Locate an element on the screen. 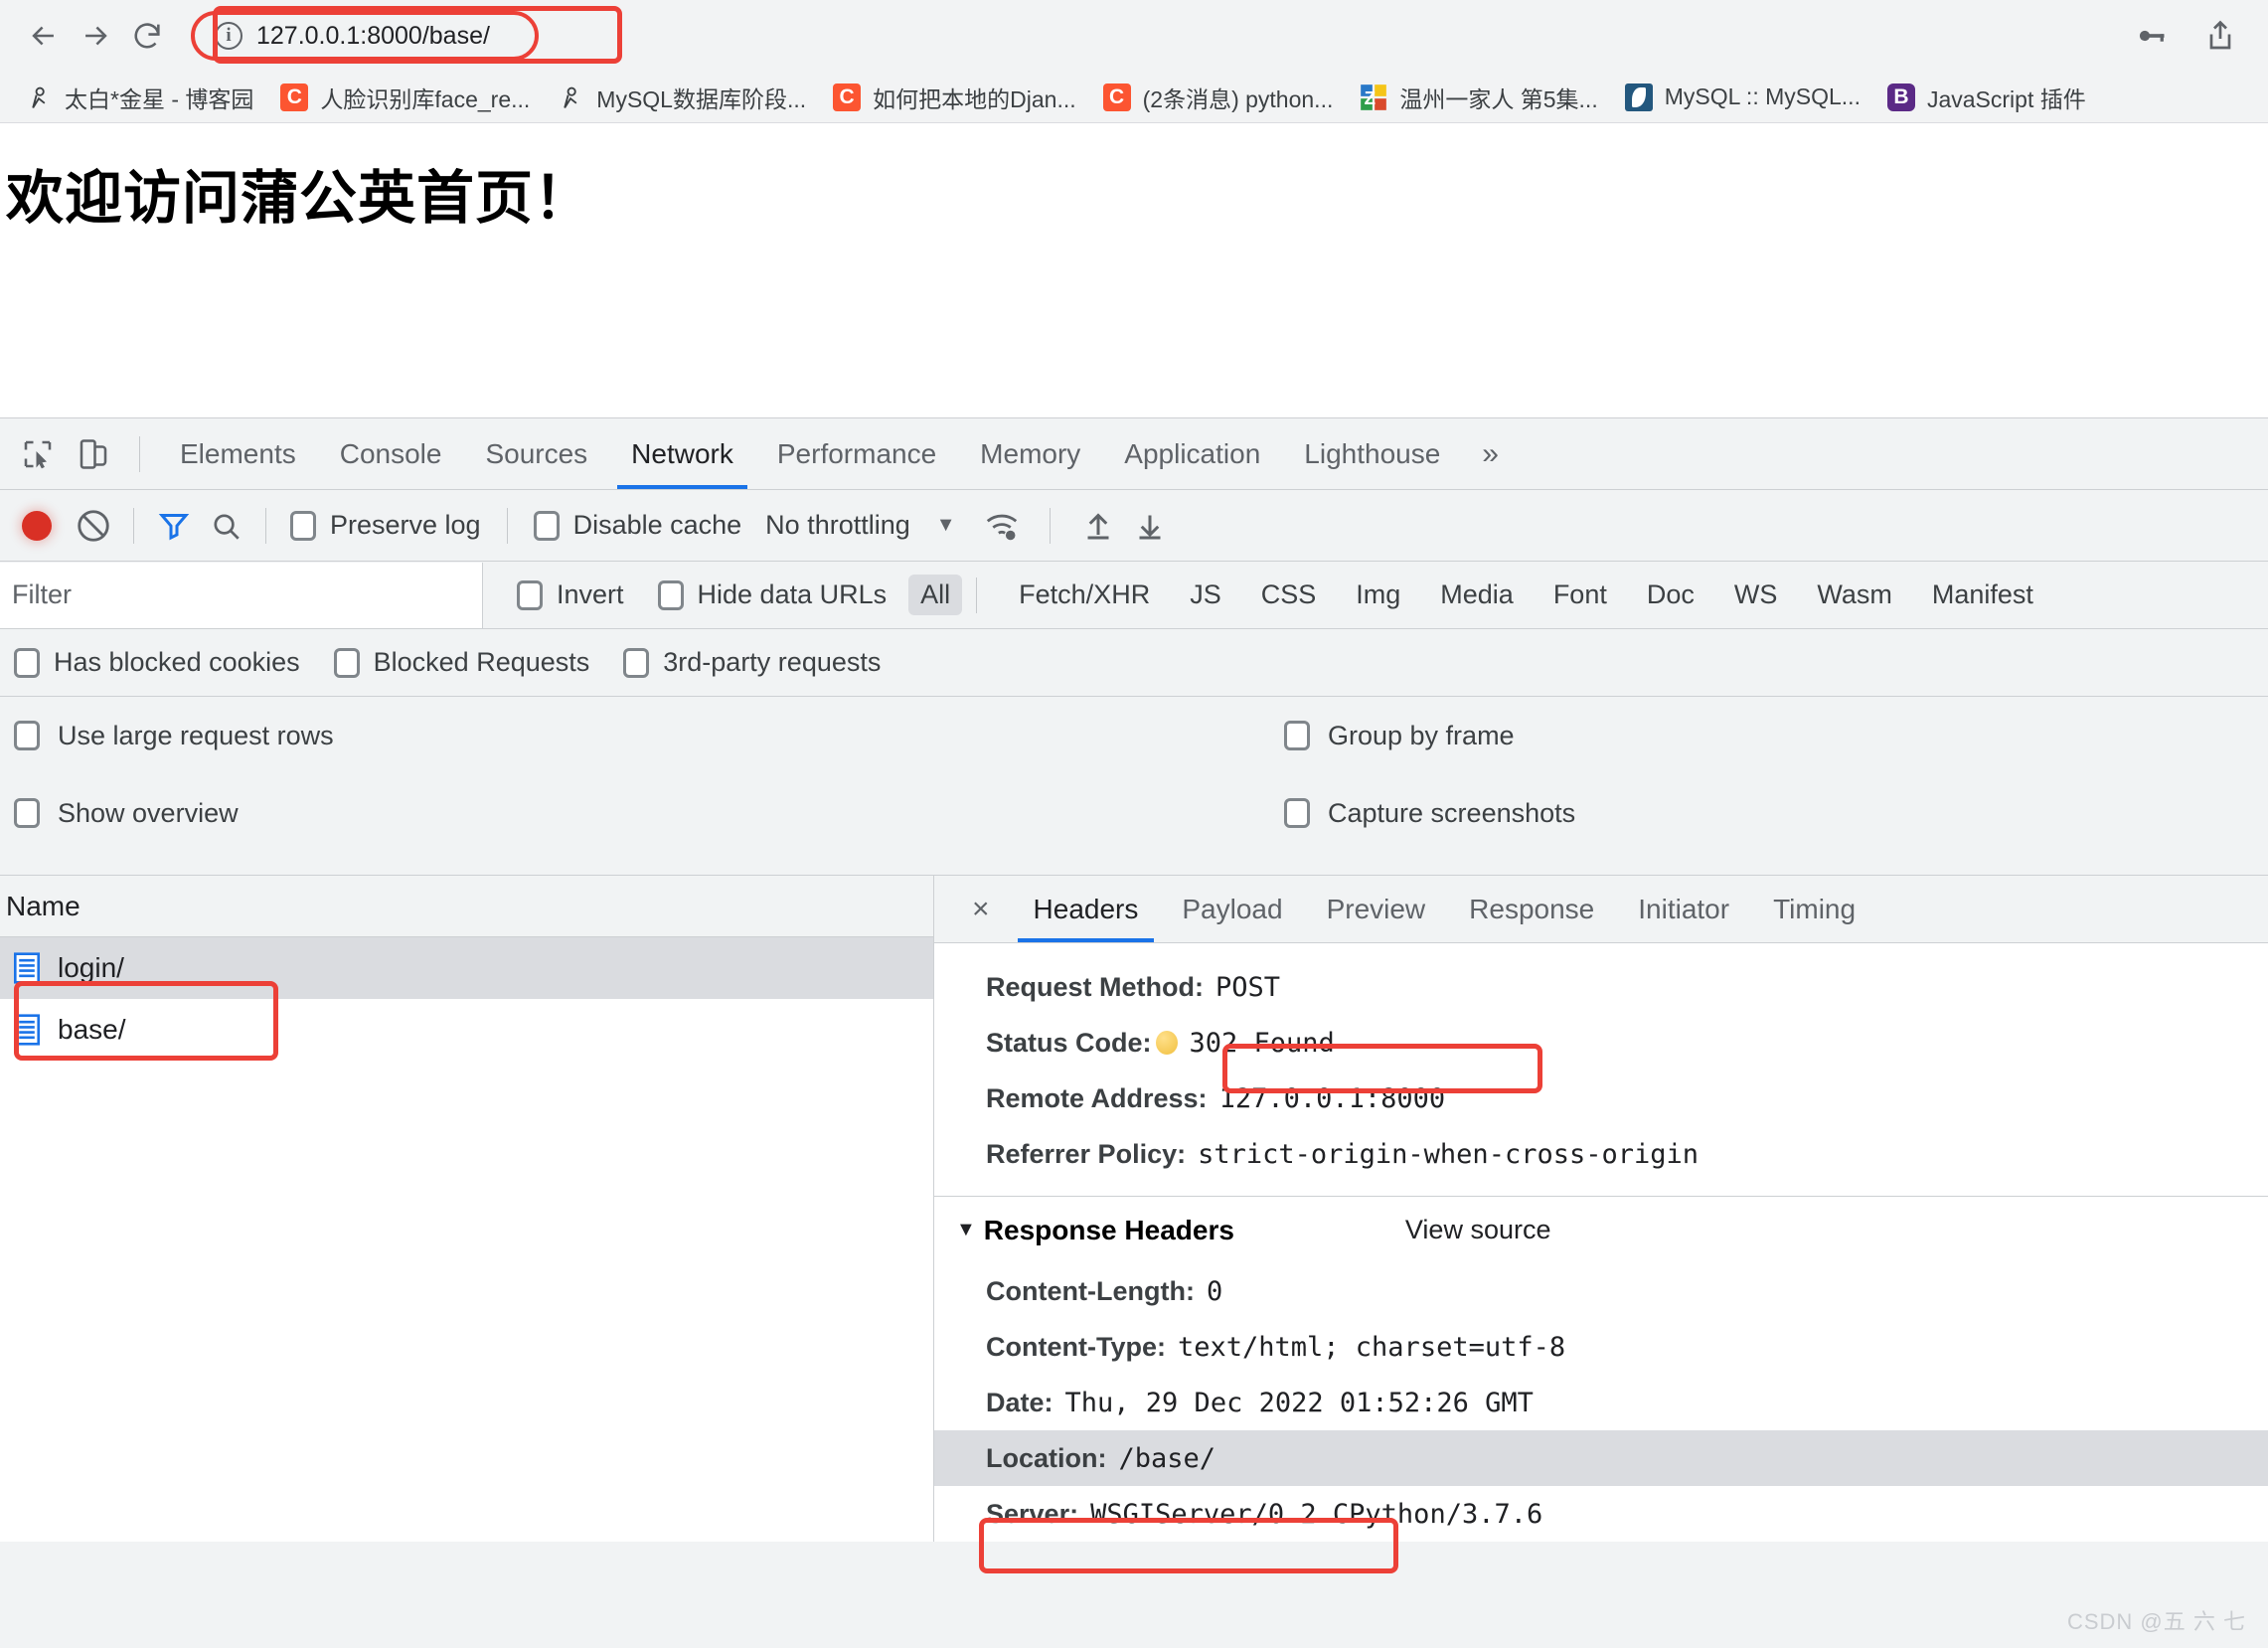 This screenshot has width=2268, height=1648. invert-label: Invert is located at coordinates (590, 594).